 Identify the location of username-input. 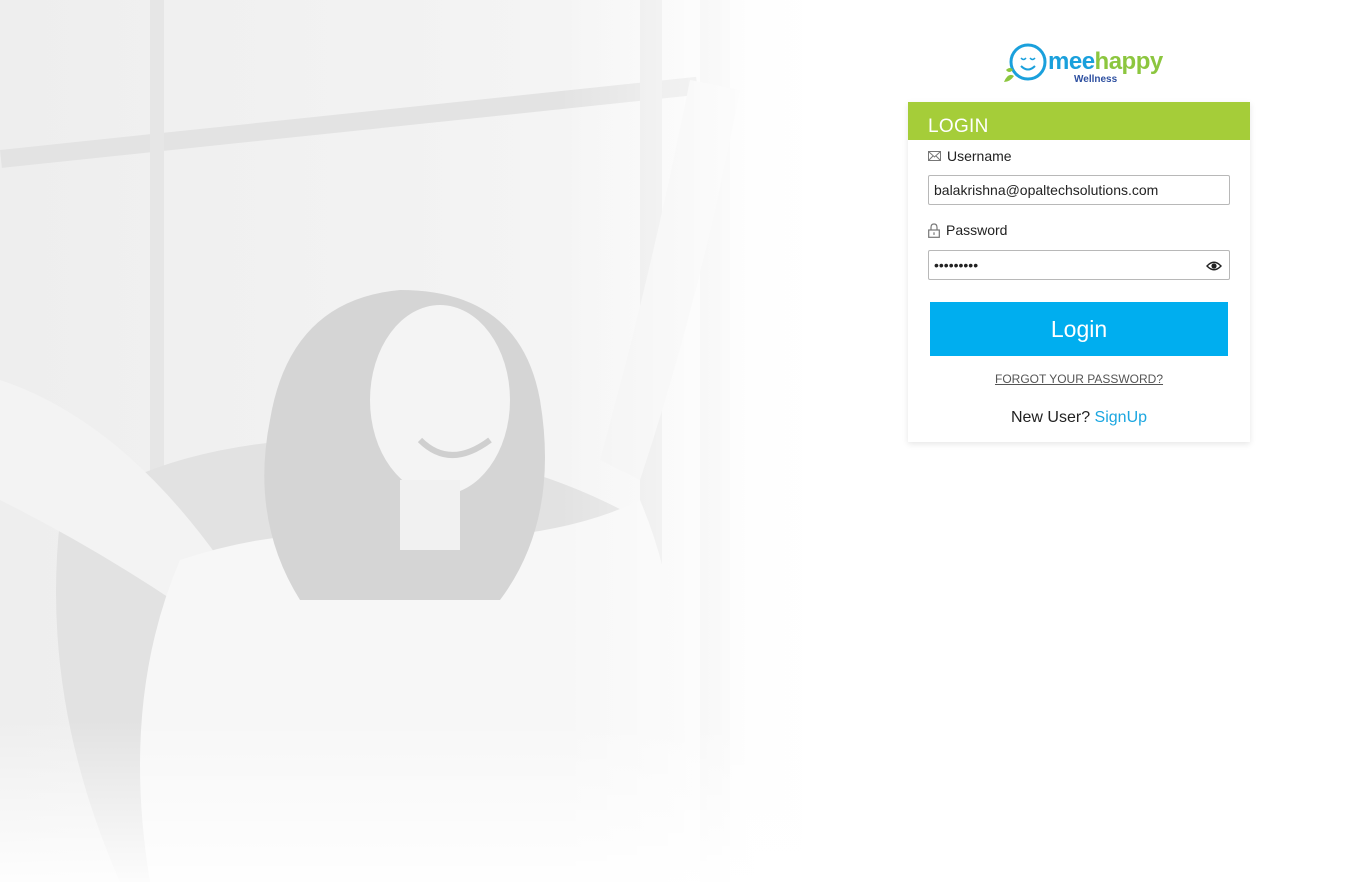
(1061, 190).